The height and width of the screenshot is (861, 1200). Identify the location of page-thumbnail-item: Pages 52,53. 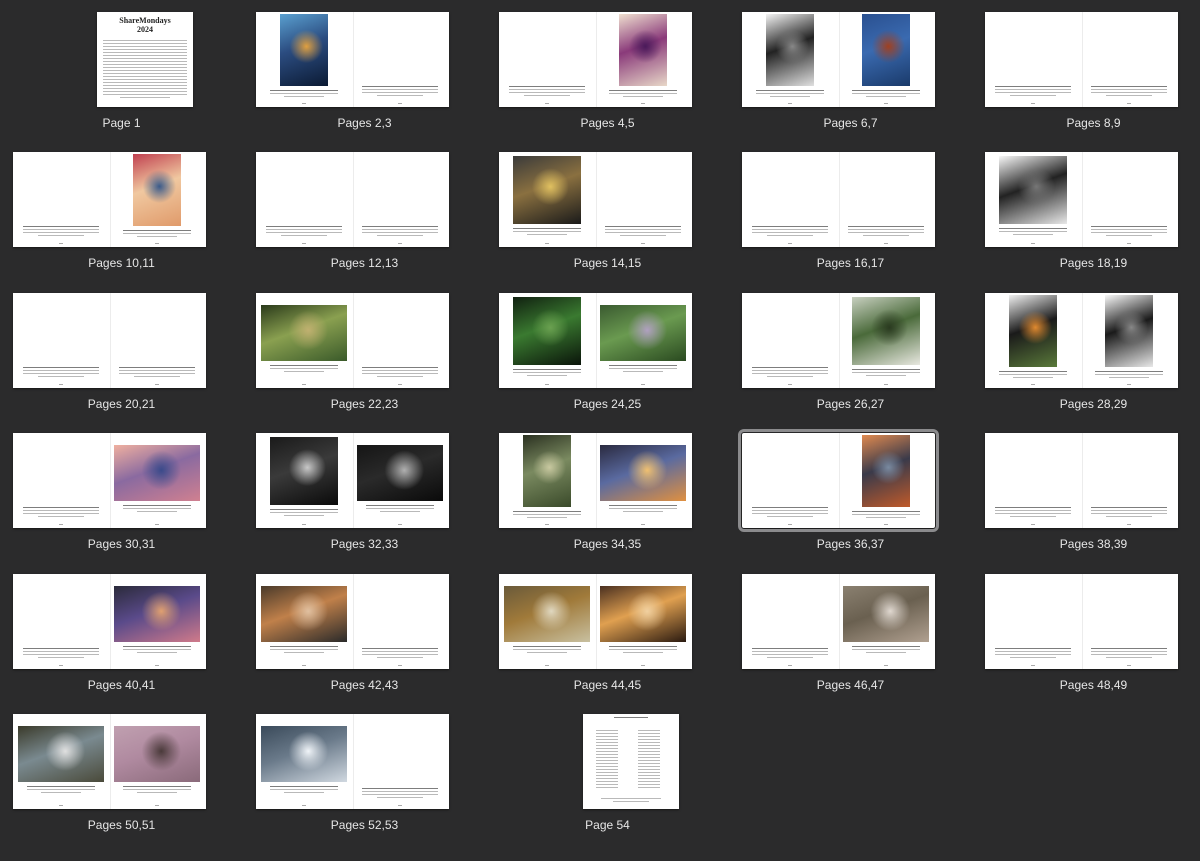
(364, 772).